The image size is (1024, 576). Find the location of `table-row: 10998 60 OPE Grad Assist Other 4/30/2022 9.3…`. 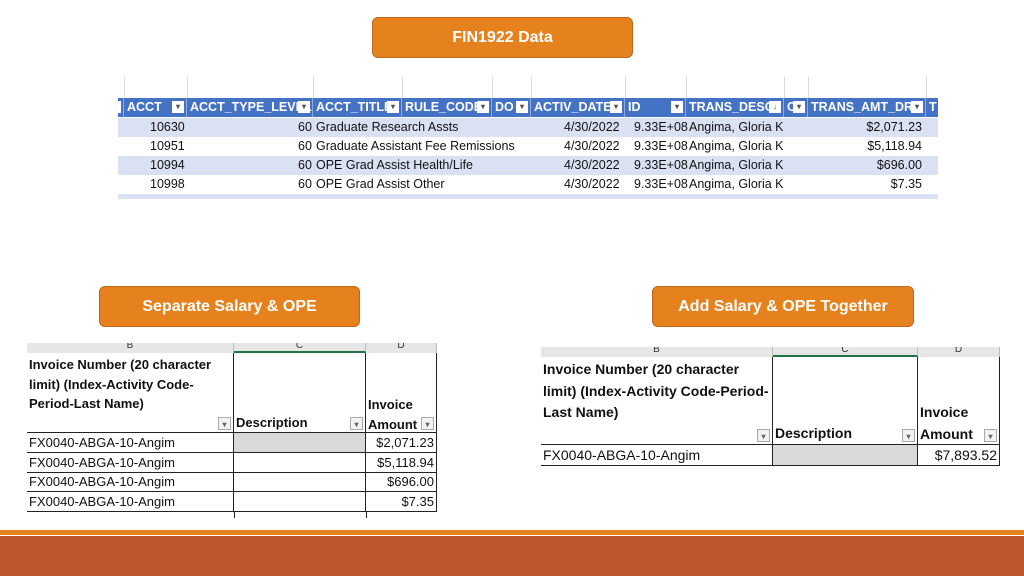

table-row: 10998 60 OPE Grad Assist Other 4/30/2022 9.3… is located at coordinates (536, 184).